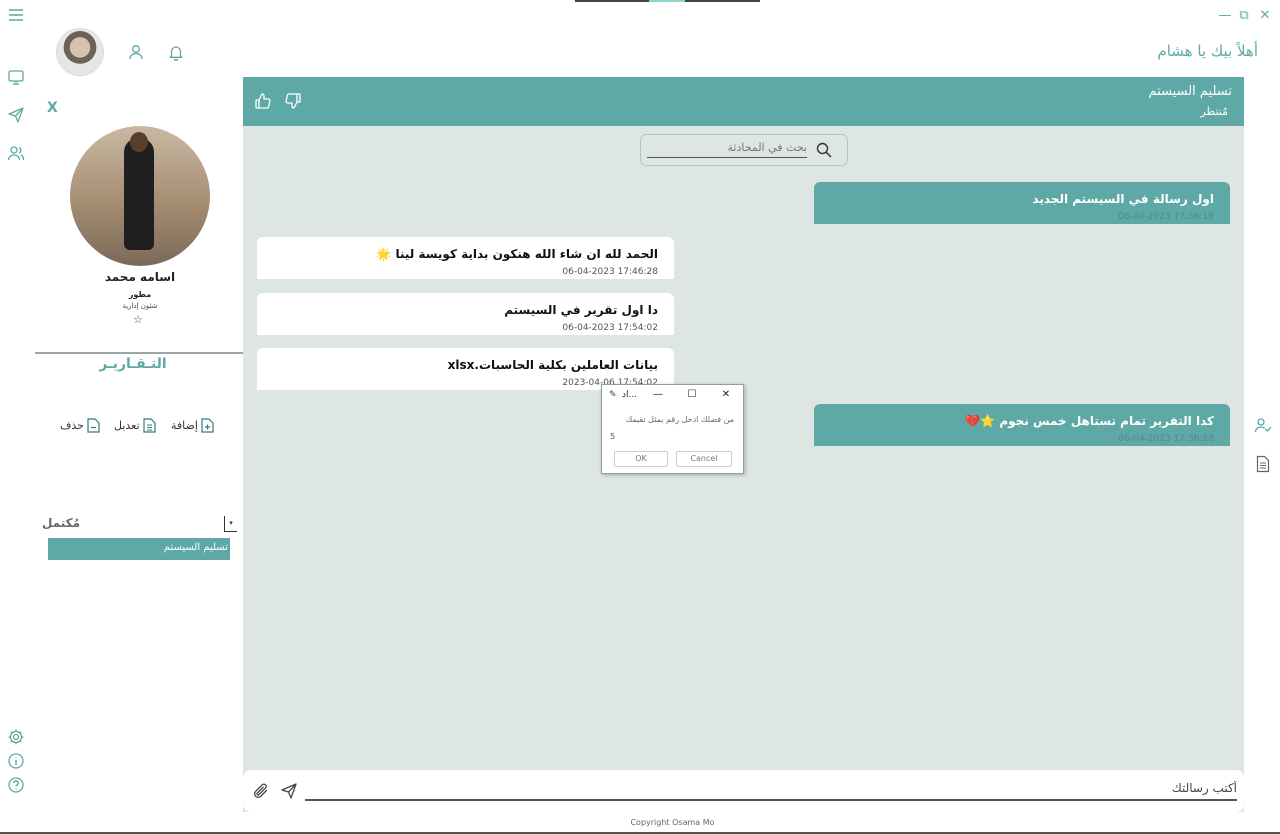  Describe the element at coordinates (16, 737) in the screenshot. I see `settings-gear-icon` at that location.